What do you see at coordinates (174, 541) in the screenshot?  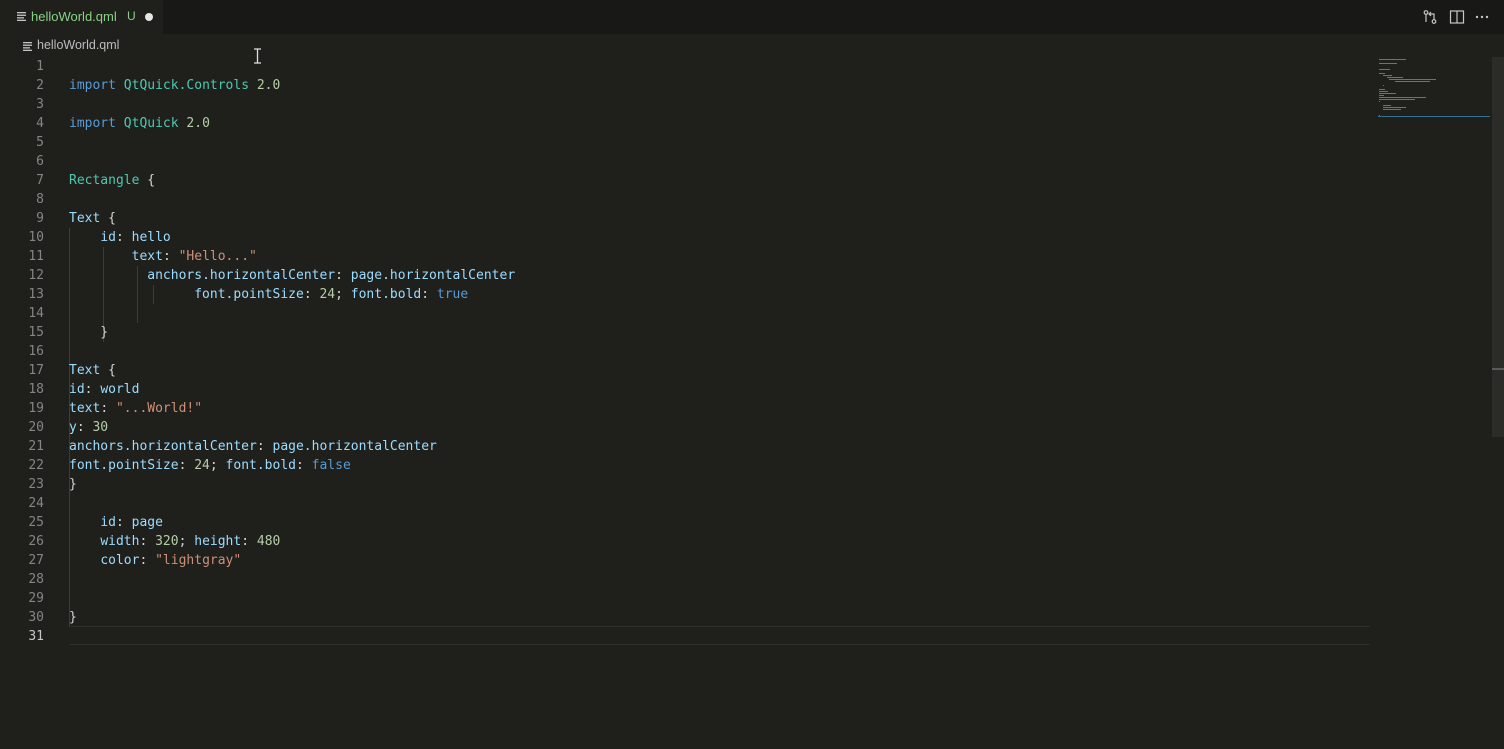 I see `code-line: width: 320; height: 480` at bounding box center [174, 541].